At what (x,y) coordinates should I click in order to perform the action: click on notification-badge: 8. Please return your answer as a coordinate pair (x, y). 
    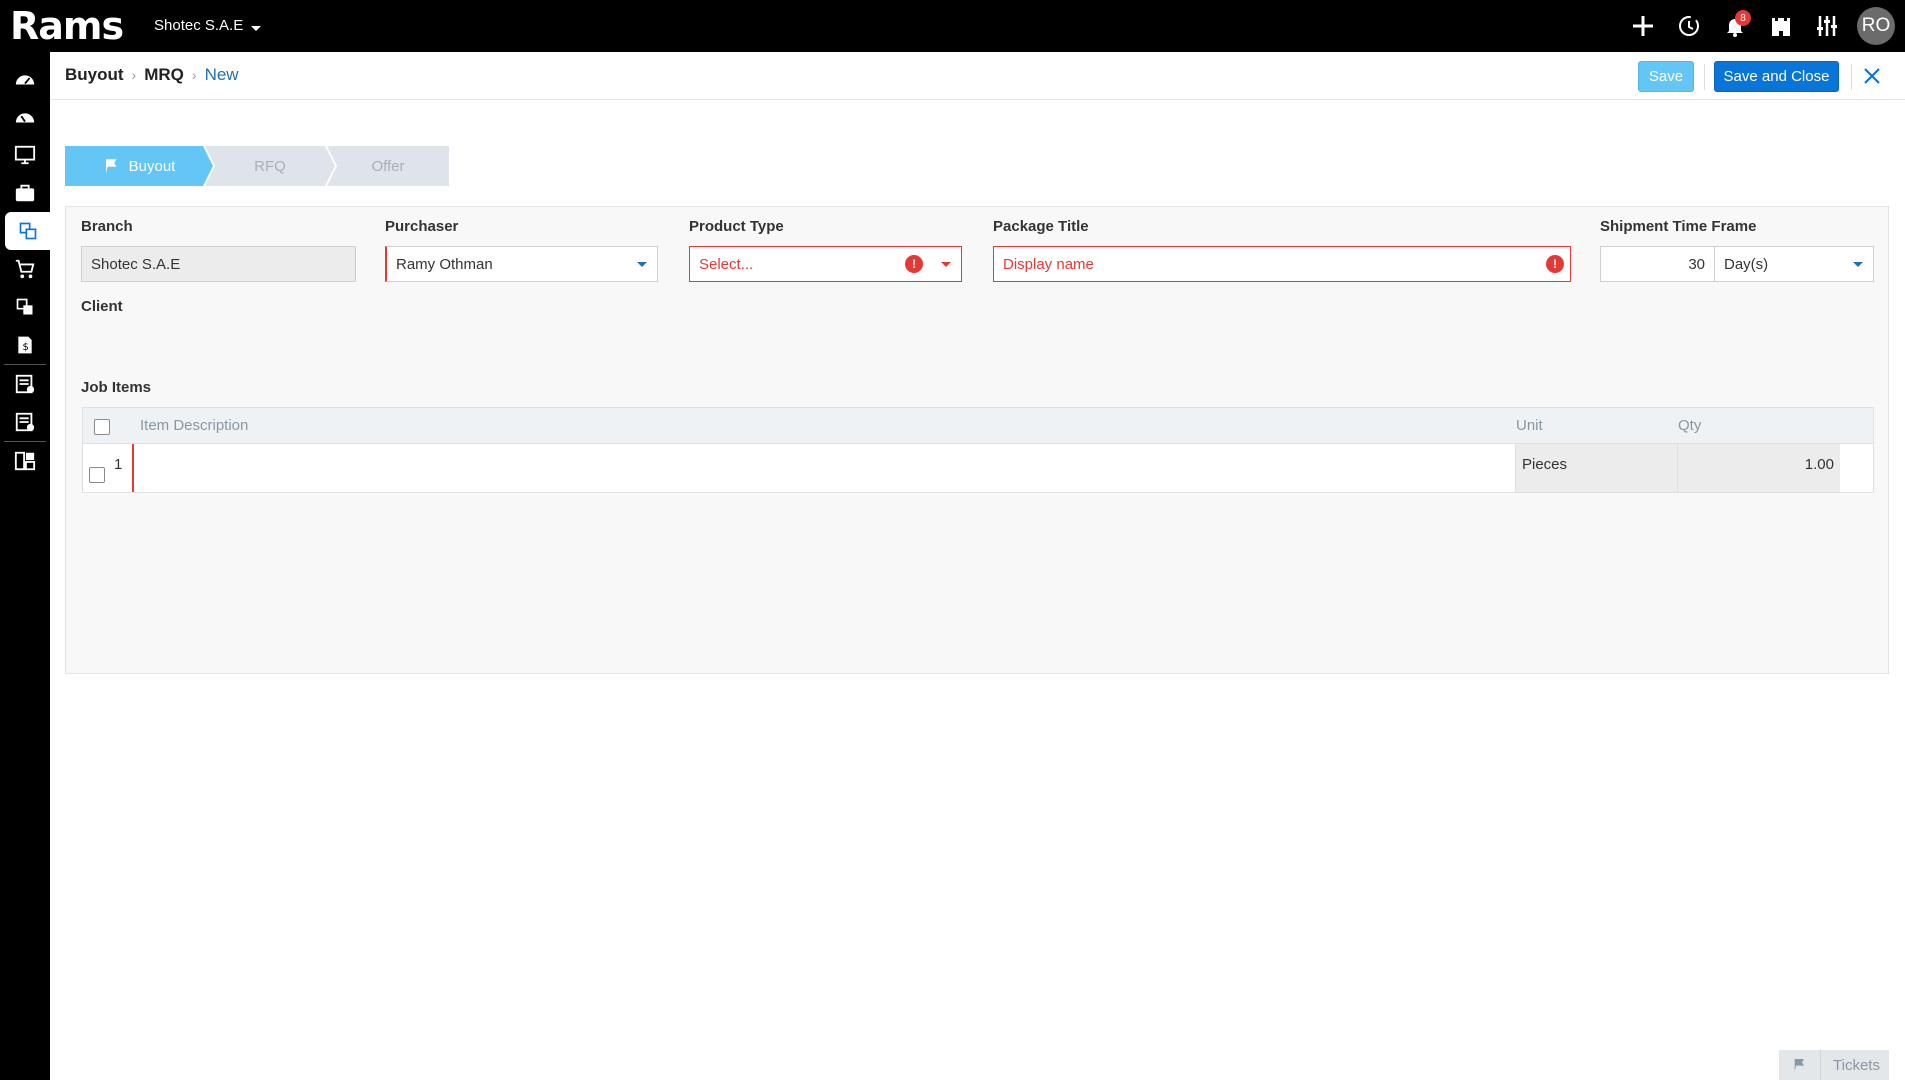
    Looking at the image, I should click on (1743, 18).